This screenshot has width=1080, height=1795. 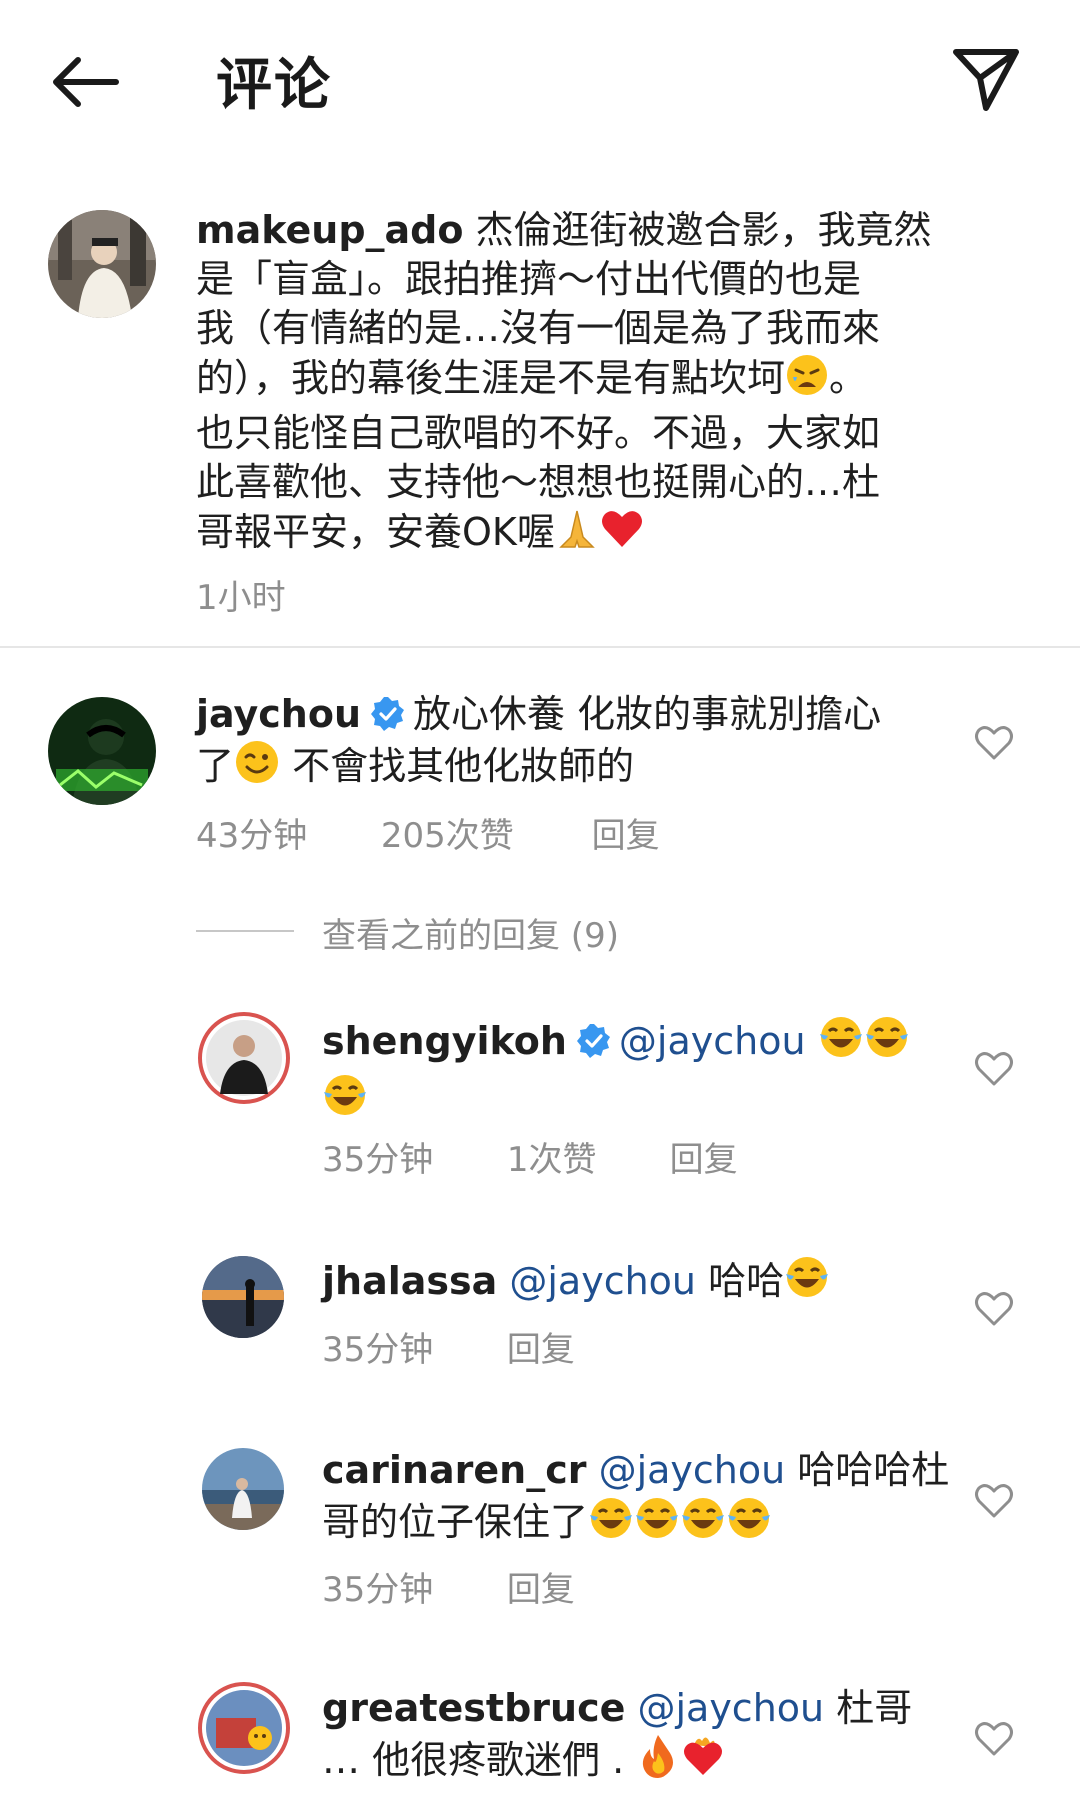 I want to click on reply-text: carinaren_cr @jaychou 哈哈哈杜 哥的位子保住了, so click(x=642, y=1499).